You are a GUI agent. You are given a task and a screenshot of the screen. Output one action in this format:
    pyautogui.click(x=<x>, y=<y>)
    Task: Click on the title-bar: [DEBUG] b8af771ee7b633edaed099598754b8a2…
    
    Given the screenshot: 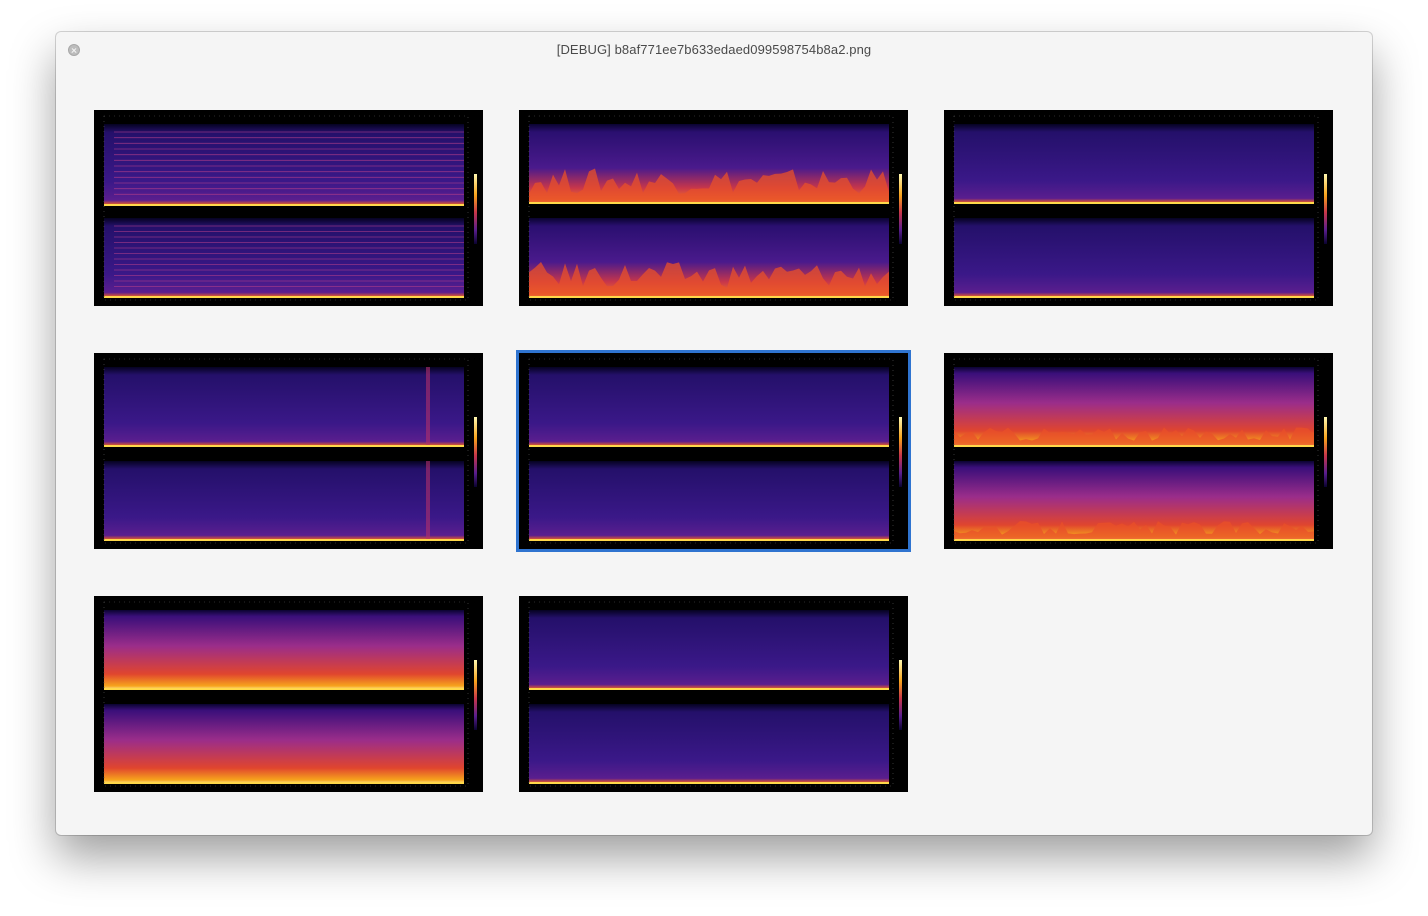 What is the action you would take?
    pyautogui.click(x=714, y=49)
    